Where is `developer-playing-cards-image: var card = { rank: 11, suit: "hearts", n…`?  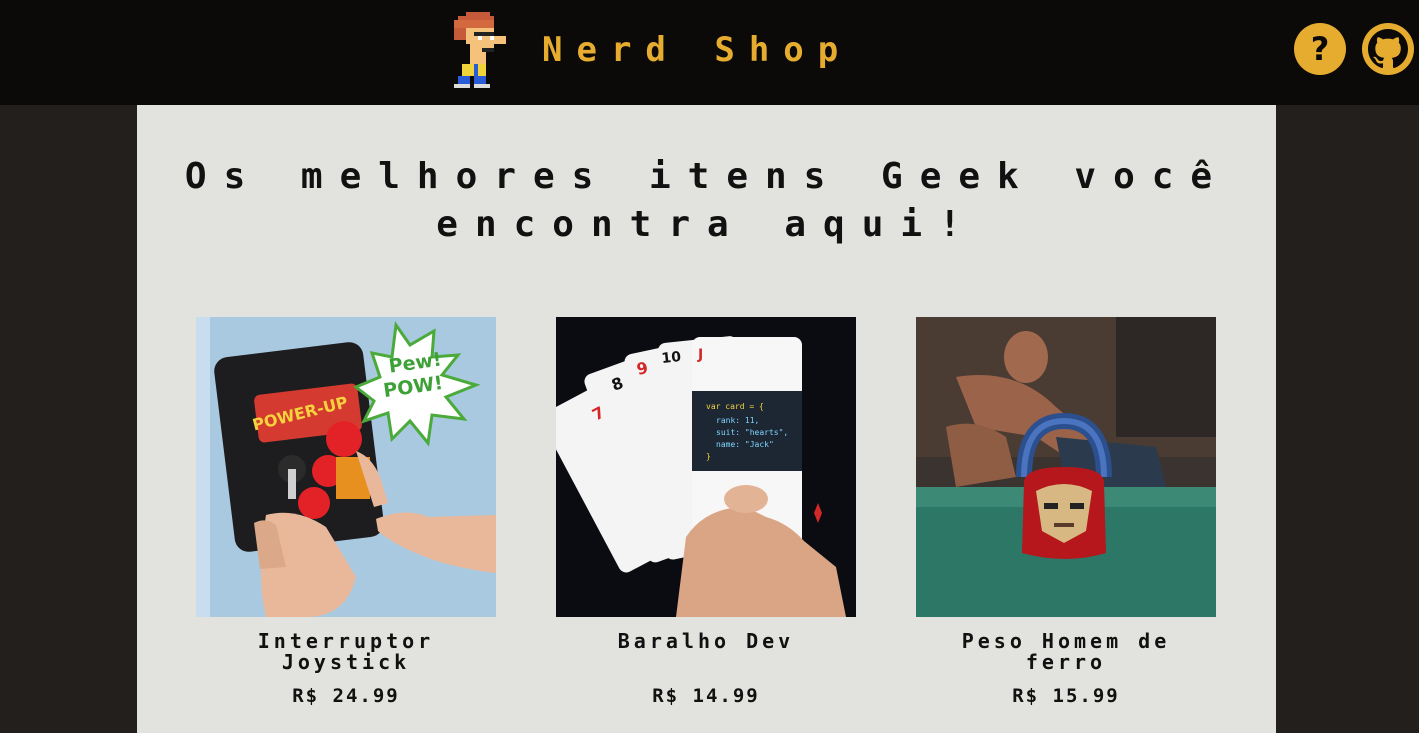 developer-playing-cards-image: var card = { rank: 11, suit: "hearts", n… is located at coordinates (706, 467).